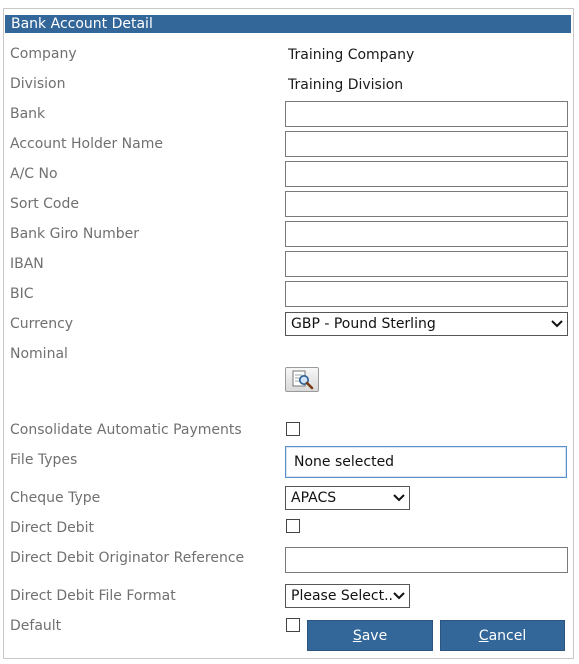 The width and height of the screenshot is (579, 664). What do you see at coordinates (293, 429) in the screenshot?
I see `consolidate-automatic-payments-checkbox` at bounding box center [293, 429].